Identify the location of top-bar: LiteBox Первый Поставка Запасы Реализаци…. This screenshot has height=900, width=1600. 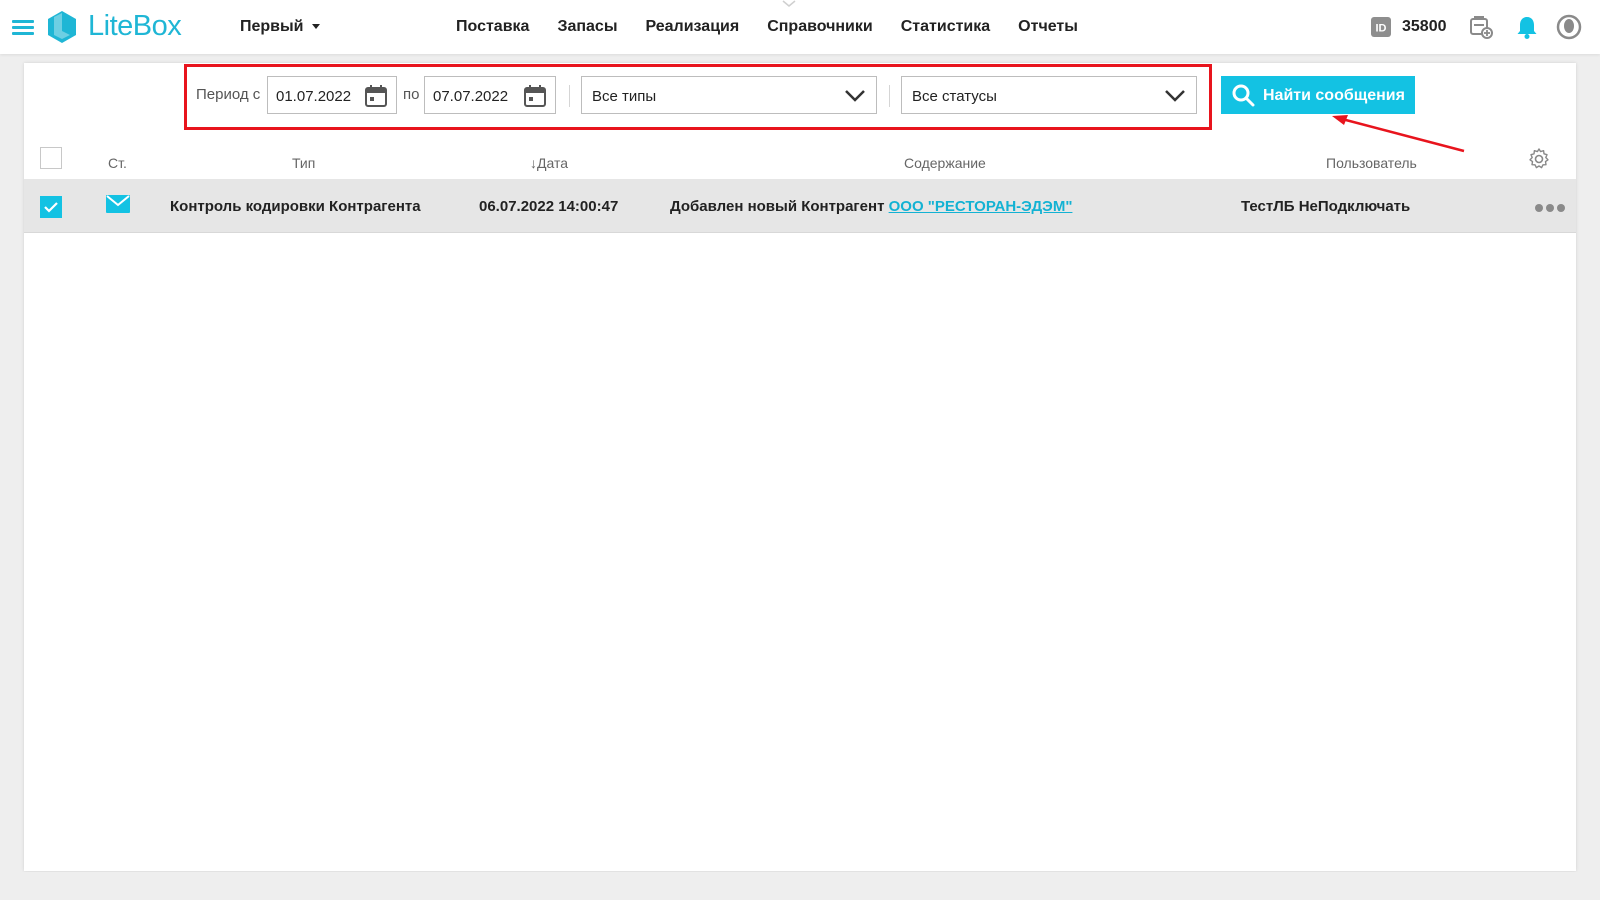
(800, 27).